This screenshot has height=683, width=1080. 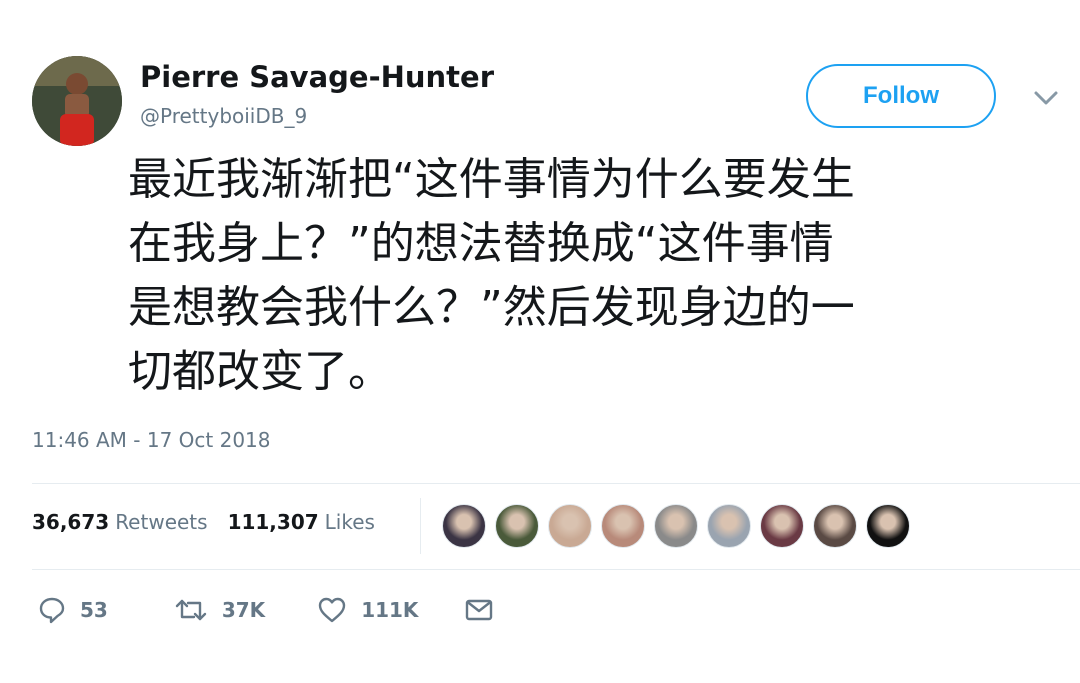 What do you see at coordinates (317, 77) in the screenshot?
I see `display-name: Pierre Savage-Hunter` at bounding box center [317, 77].